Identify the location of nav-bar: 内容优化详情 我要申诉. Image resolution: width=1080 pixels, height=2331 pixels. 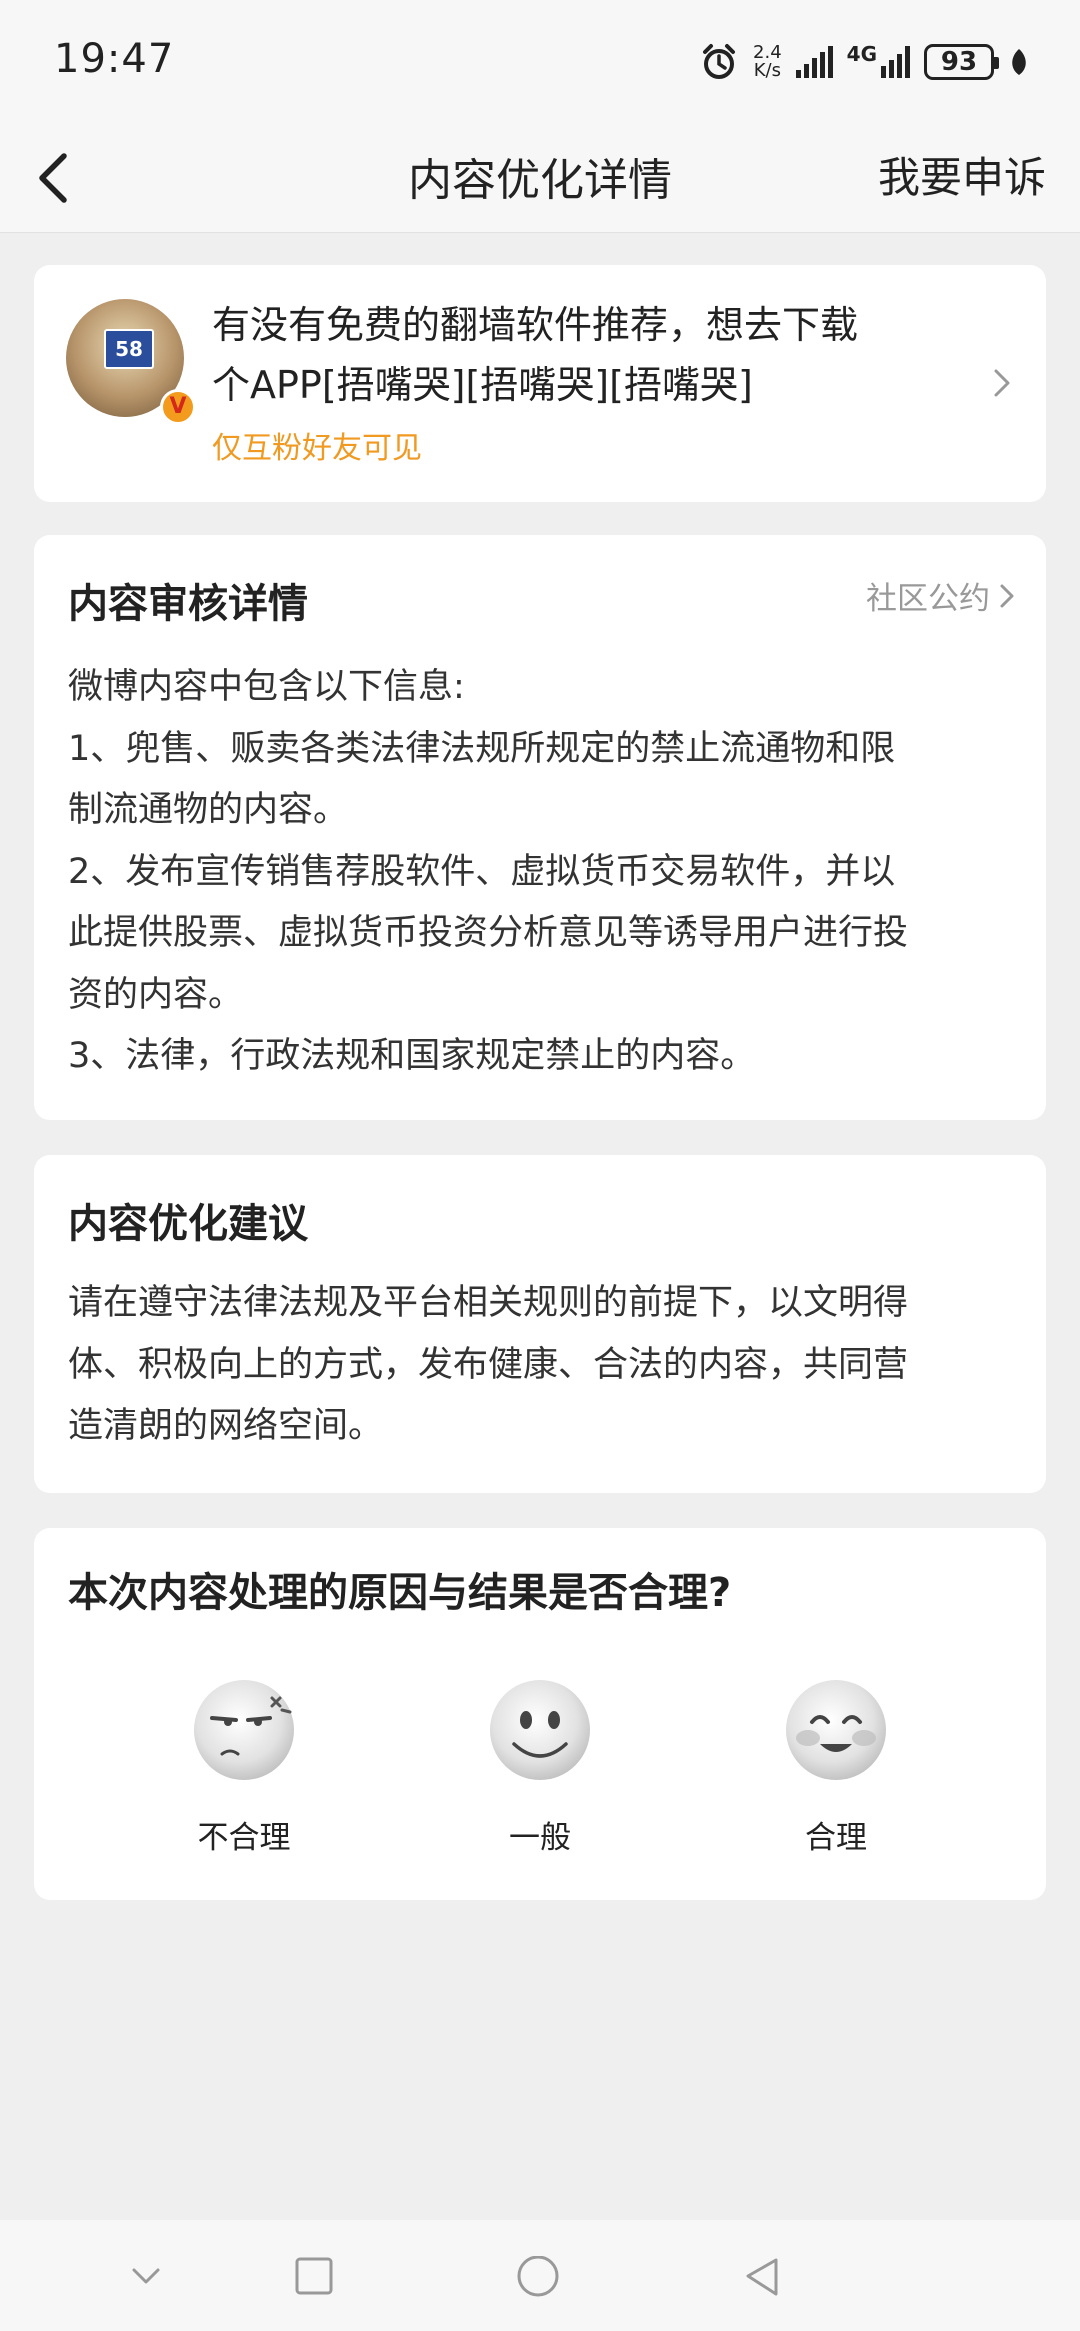
(540, 176).